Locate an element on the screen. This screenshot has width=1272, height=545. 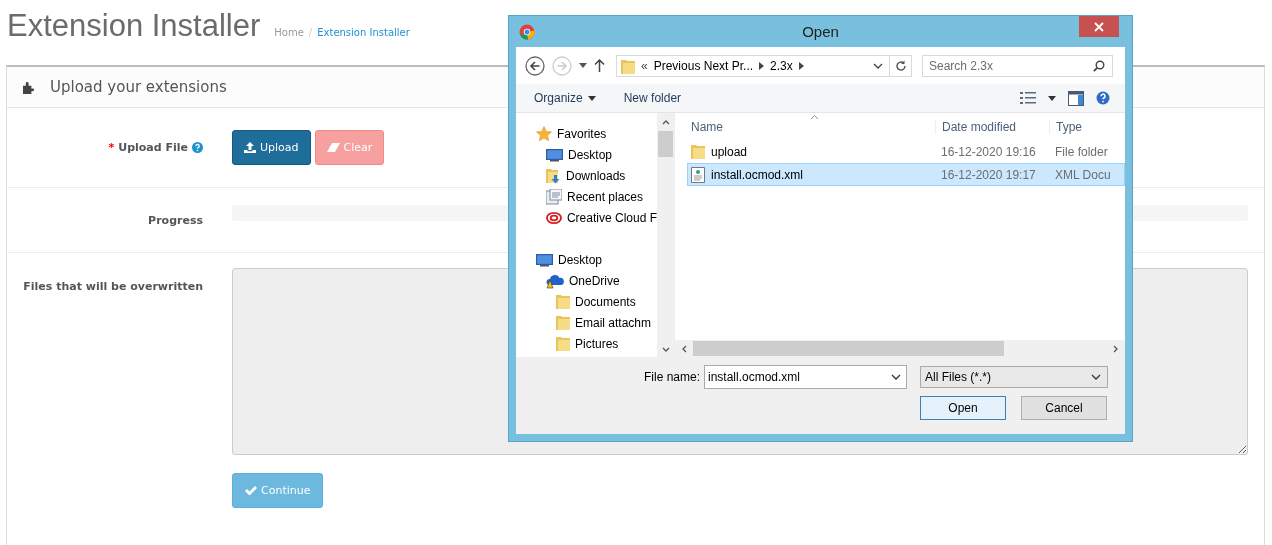
required-asterisk: * is located at coordinates (111, 147).